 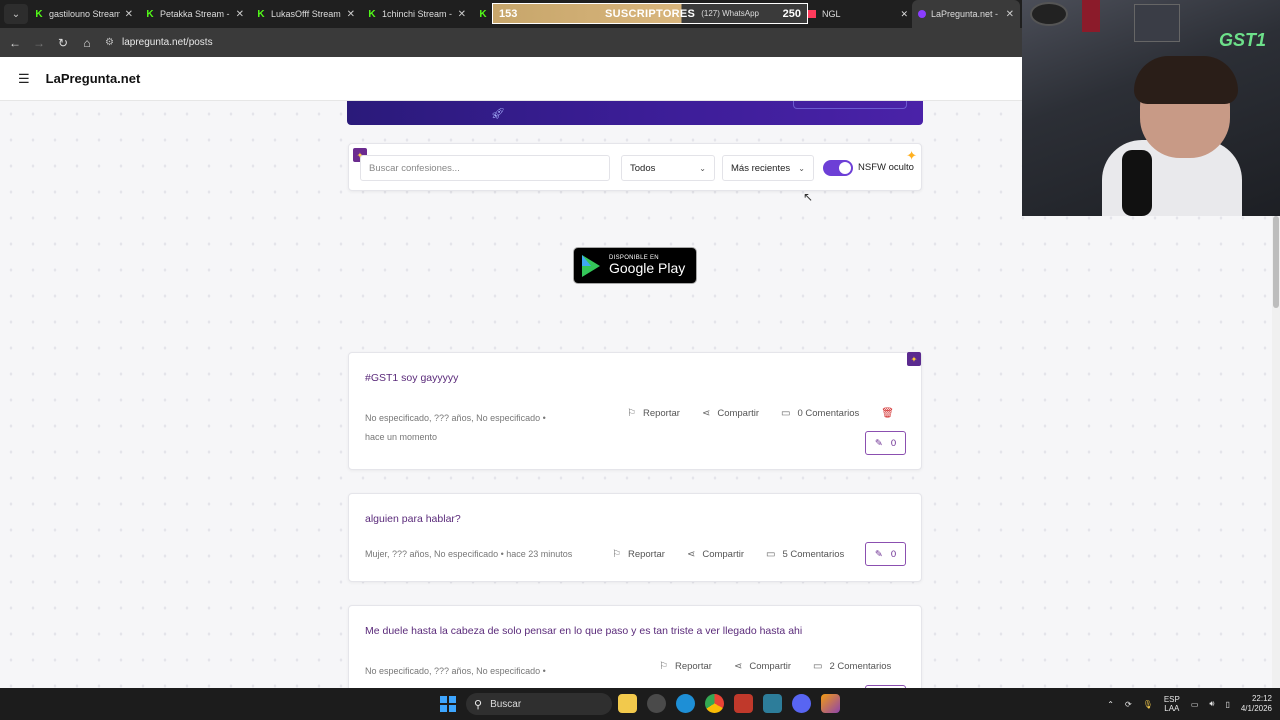 What do you see at coordinates (15, 43) in the screenshot?
I see `back-icon: ←` at bounding box center [15, 43].